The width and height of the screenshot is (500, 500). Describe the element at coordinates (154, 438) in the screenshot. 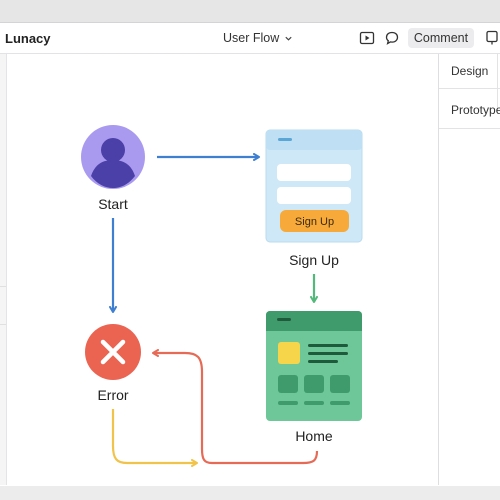

I see `arrow-error-loop` at that location.